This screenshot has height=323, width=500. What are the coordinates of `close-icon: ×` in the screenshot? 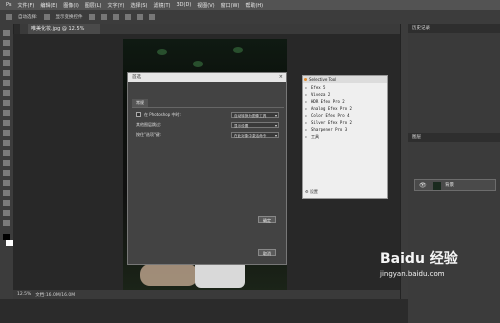 It's located at (281, 77).